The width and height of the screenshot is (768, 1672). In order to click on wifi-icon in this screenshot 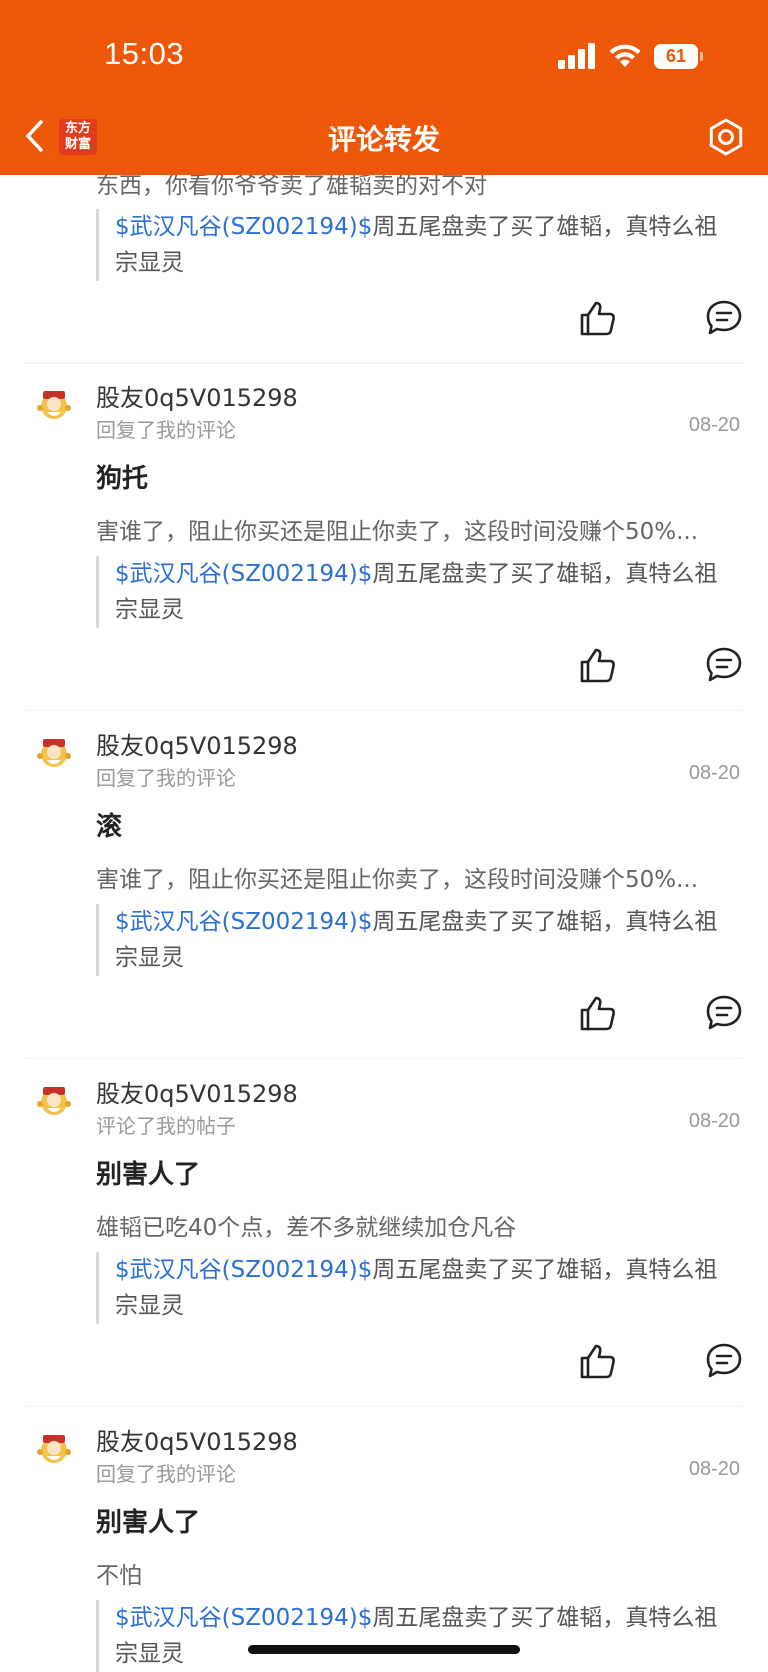, I will do `click(625, 55)`.